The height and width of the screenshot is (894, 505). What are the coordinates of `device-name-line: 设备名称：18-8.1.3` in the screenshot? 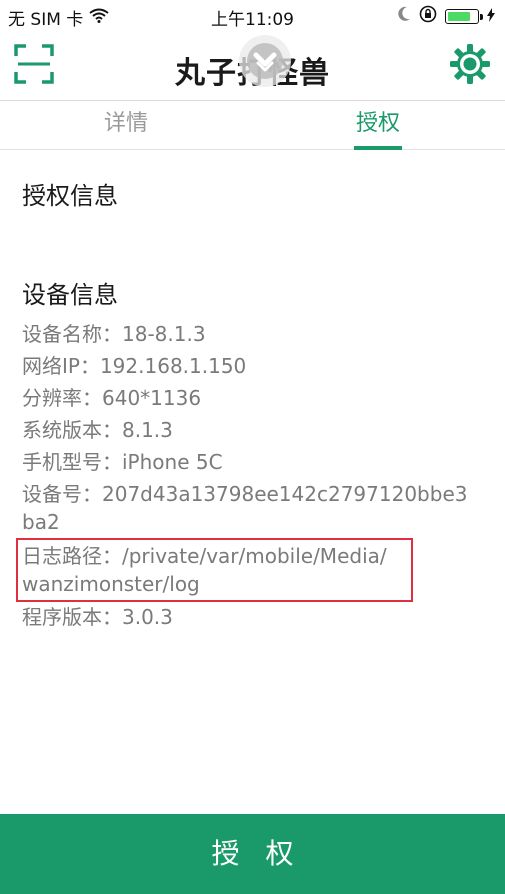 It's located at (114, 334).